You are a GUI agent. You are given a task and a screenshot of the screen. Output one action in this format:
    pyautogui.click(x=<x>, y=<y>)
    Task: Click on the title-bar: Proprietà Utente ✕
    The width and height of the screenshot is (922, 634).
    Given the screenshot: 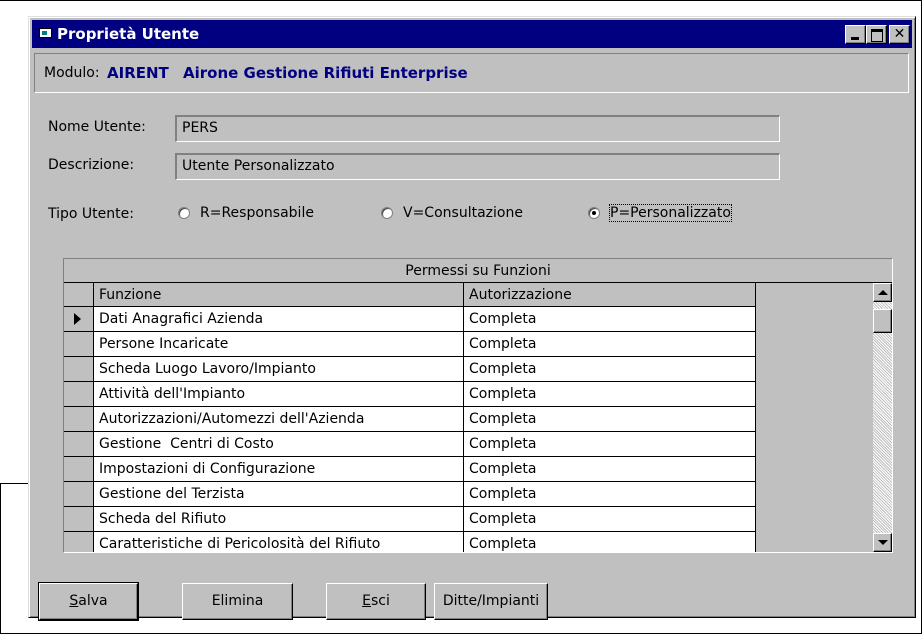 What is the action you would take?
    pyautogui.click(x=472, y=34)
    